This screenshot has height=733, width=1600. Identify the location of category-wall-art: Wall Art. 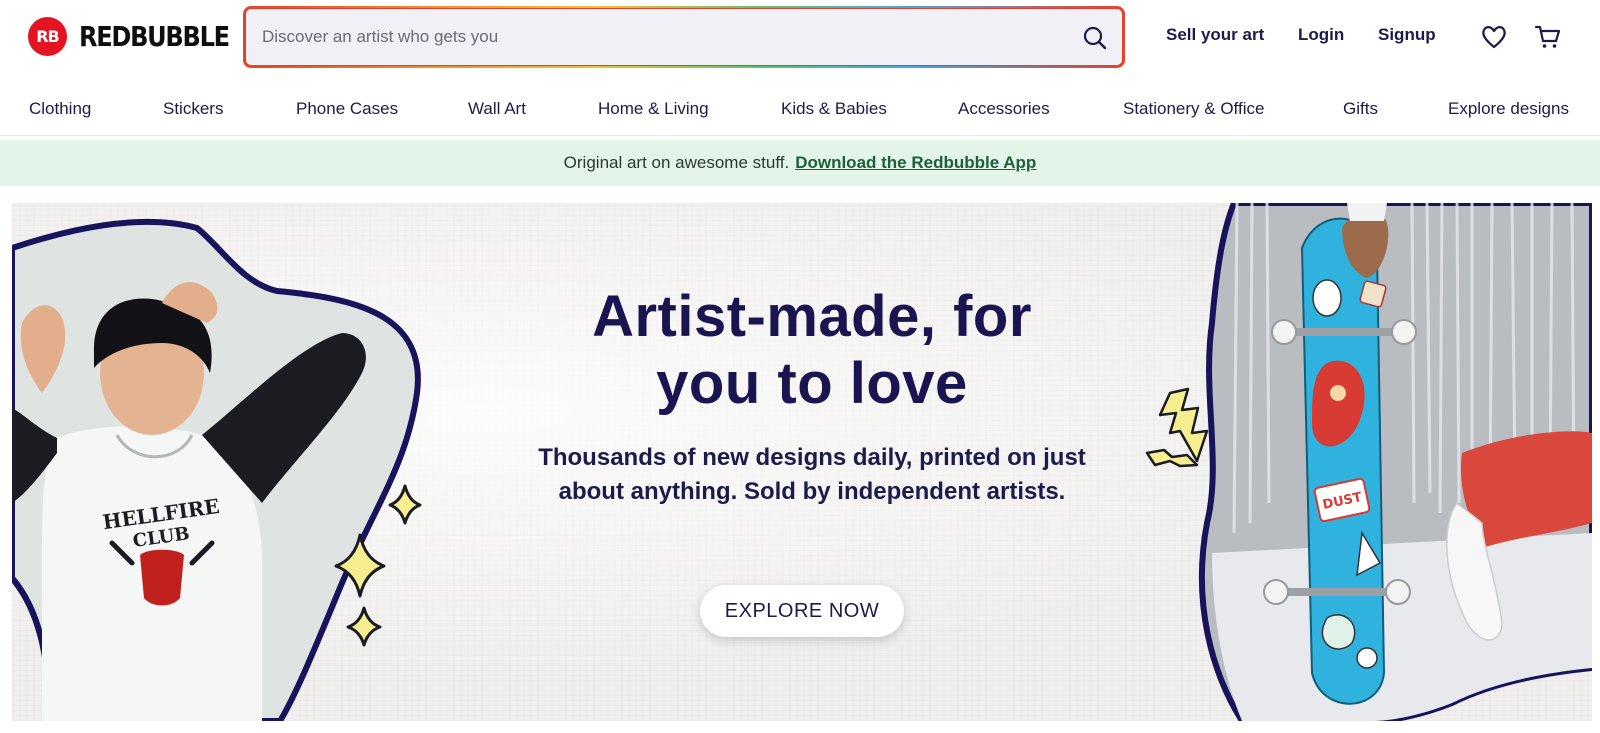
(497, 109).